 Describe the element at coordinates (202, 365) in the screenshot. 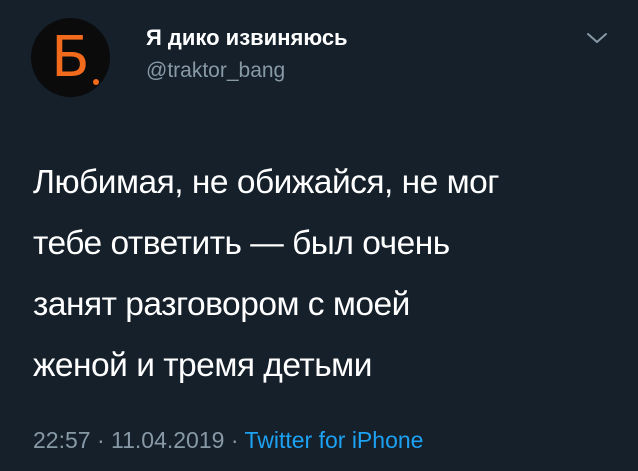

I see `tweet-text-line: женой и тремя детьми` at that location.